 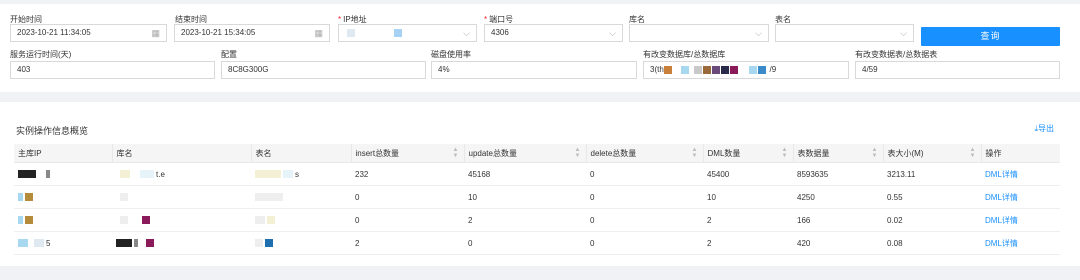 I want to click on cell-table: s, so click(x=301, y=174).